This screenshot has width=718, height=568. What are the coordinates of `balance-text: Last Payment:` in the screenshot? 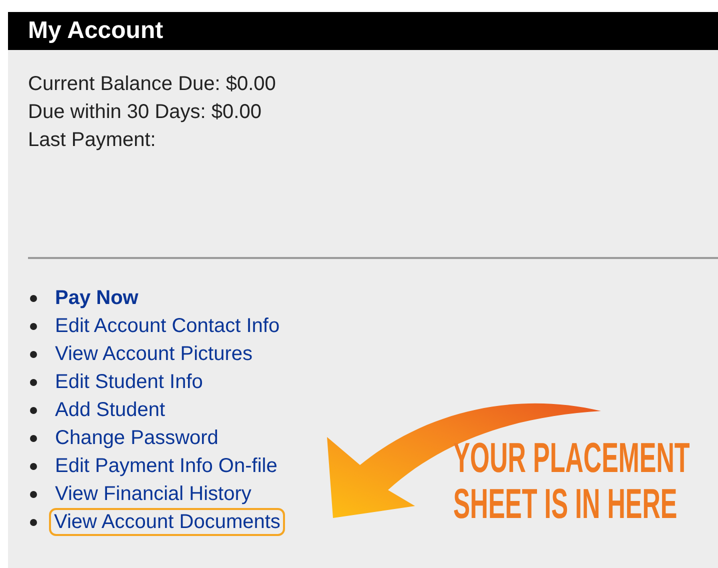 It's located at (92, 140).